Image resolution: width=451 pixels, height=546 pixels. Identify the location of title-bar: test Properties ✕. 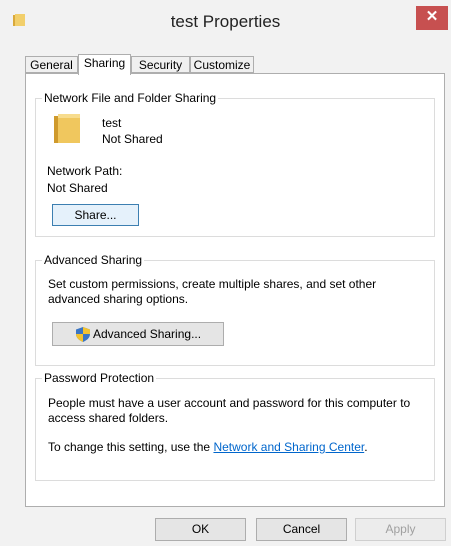
(225, 22).